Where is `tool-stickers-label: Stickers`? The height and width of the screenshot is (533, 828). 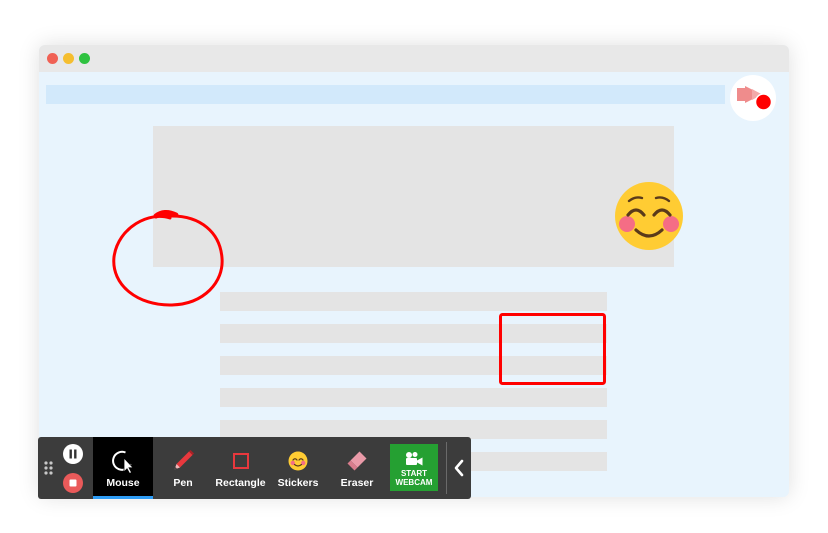 tool-stickers-label: Stickers is located at coordinates (298, 483).